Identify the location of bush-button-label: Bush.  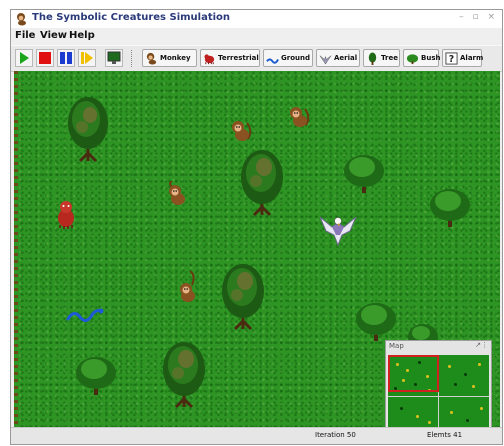
(431, 58).